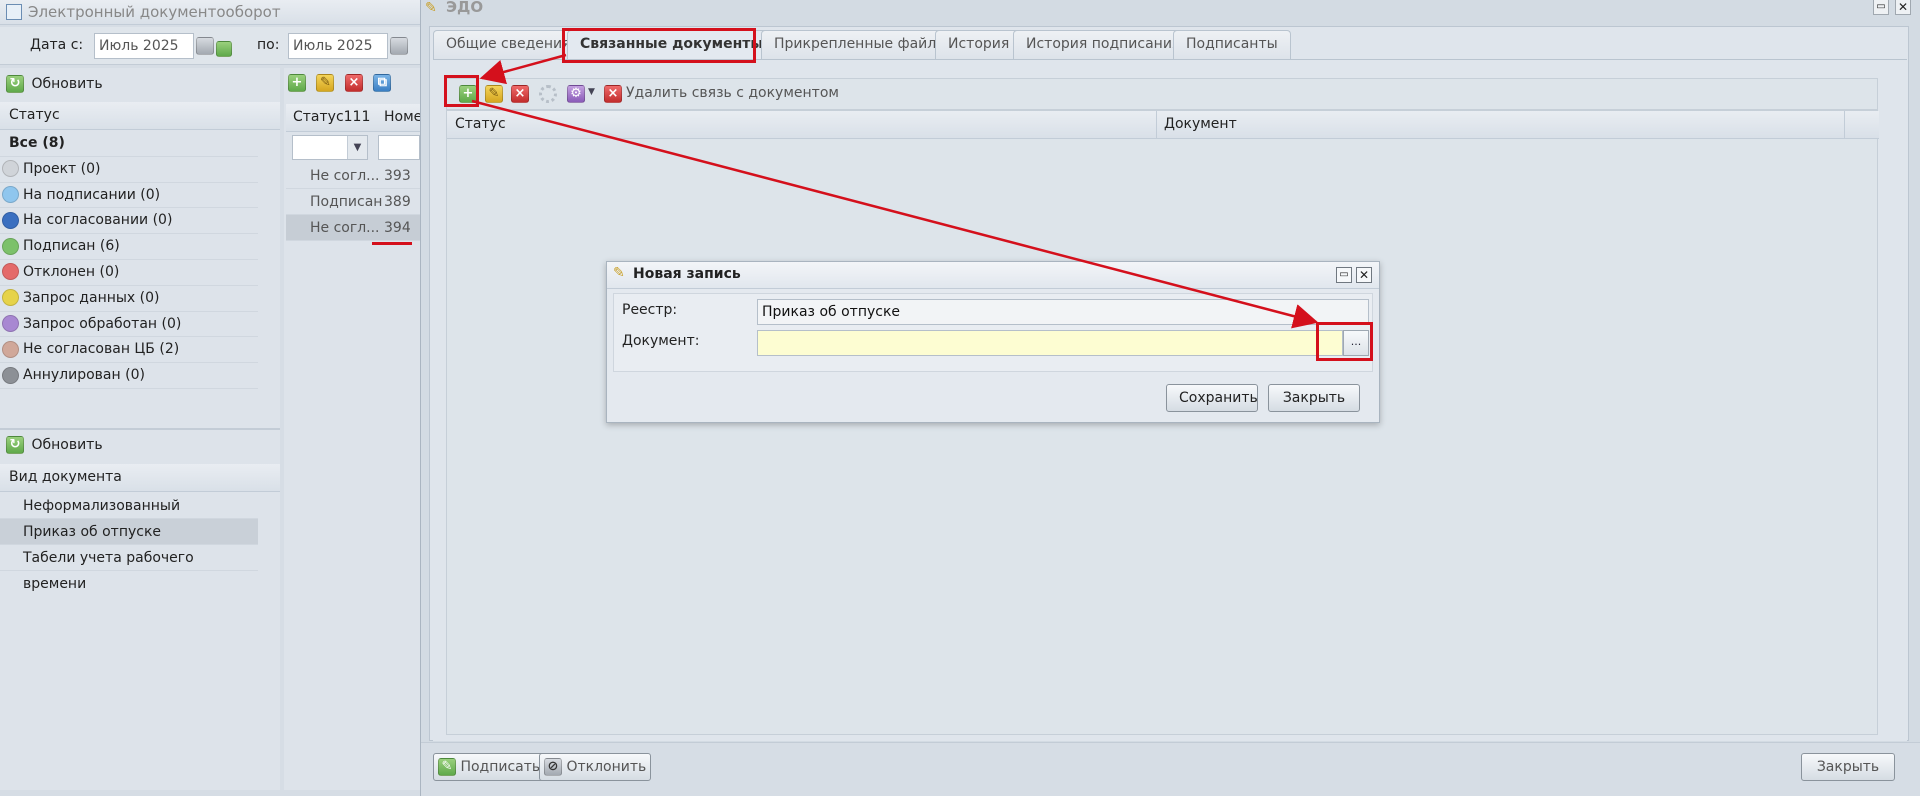 The width and height of the screenshot is (1920, 796). Describe the element at coordinates (895, 214) in the screenshot. I see `annotation-arrow-to-browse` at that location.